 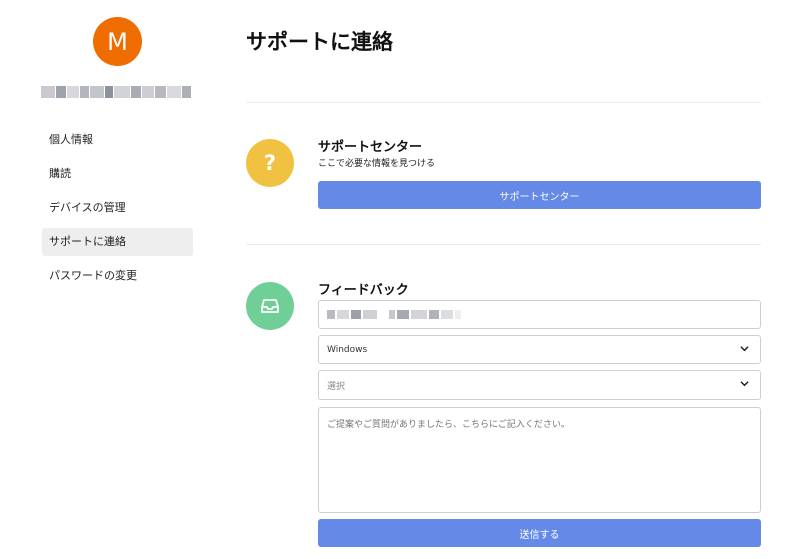 What do you see at coordinates (363, 290) in the screenshot?
I see `feedback-title: フィードバック` at bounding box center [363, 290].